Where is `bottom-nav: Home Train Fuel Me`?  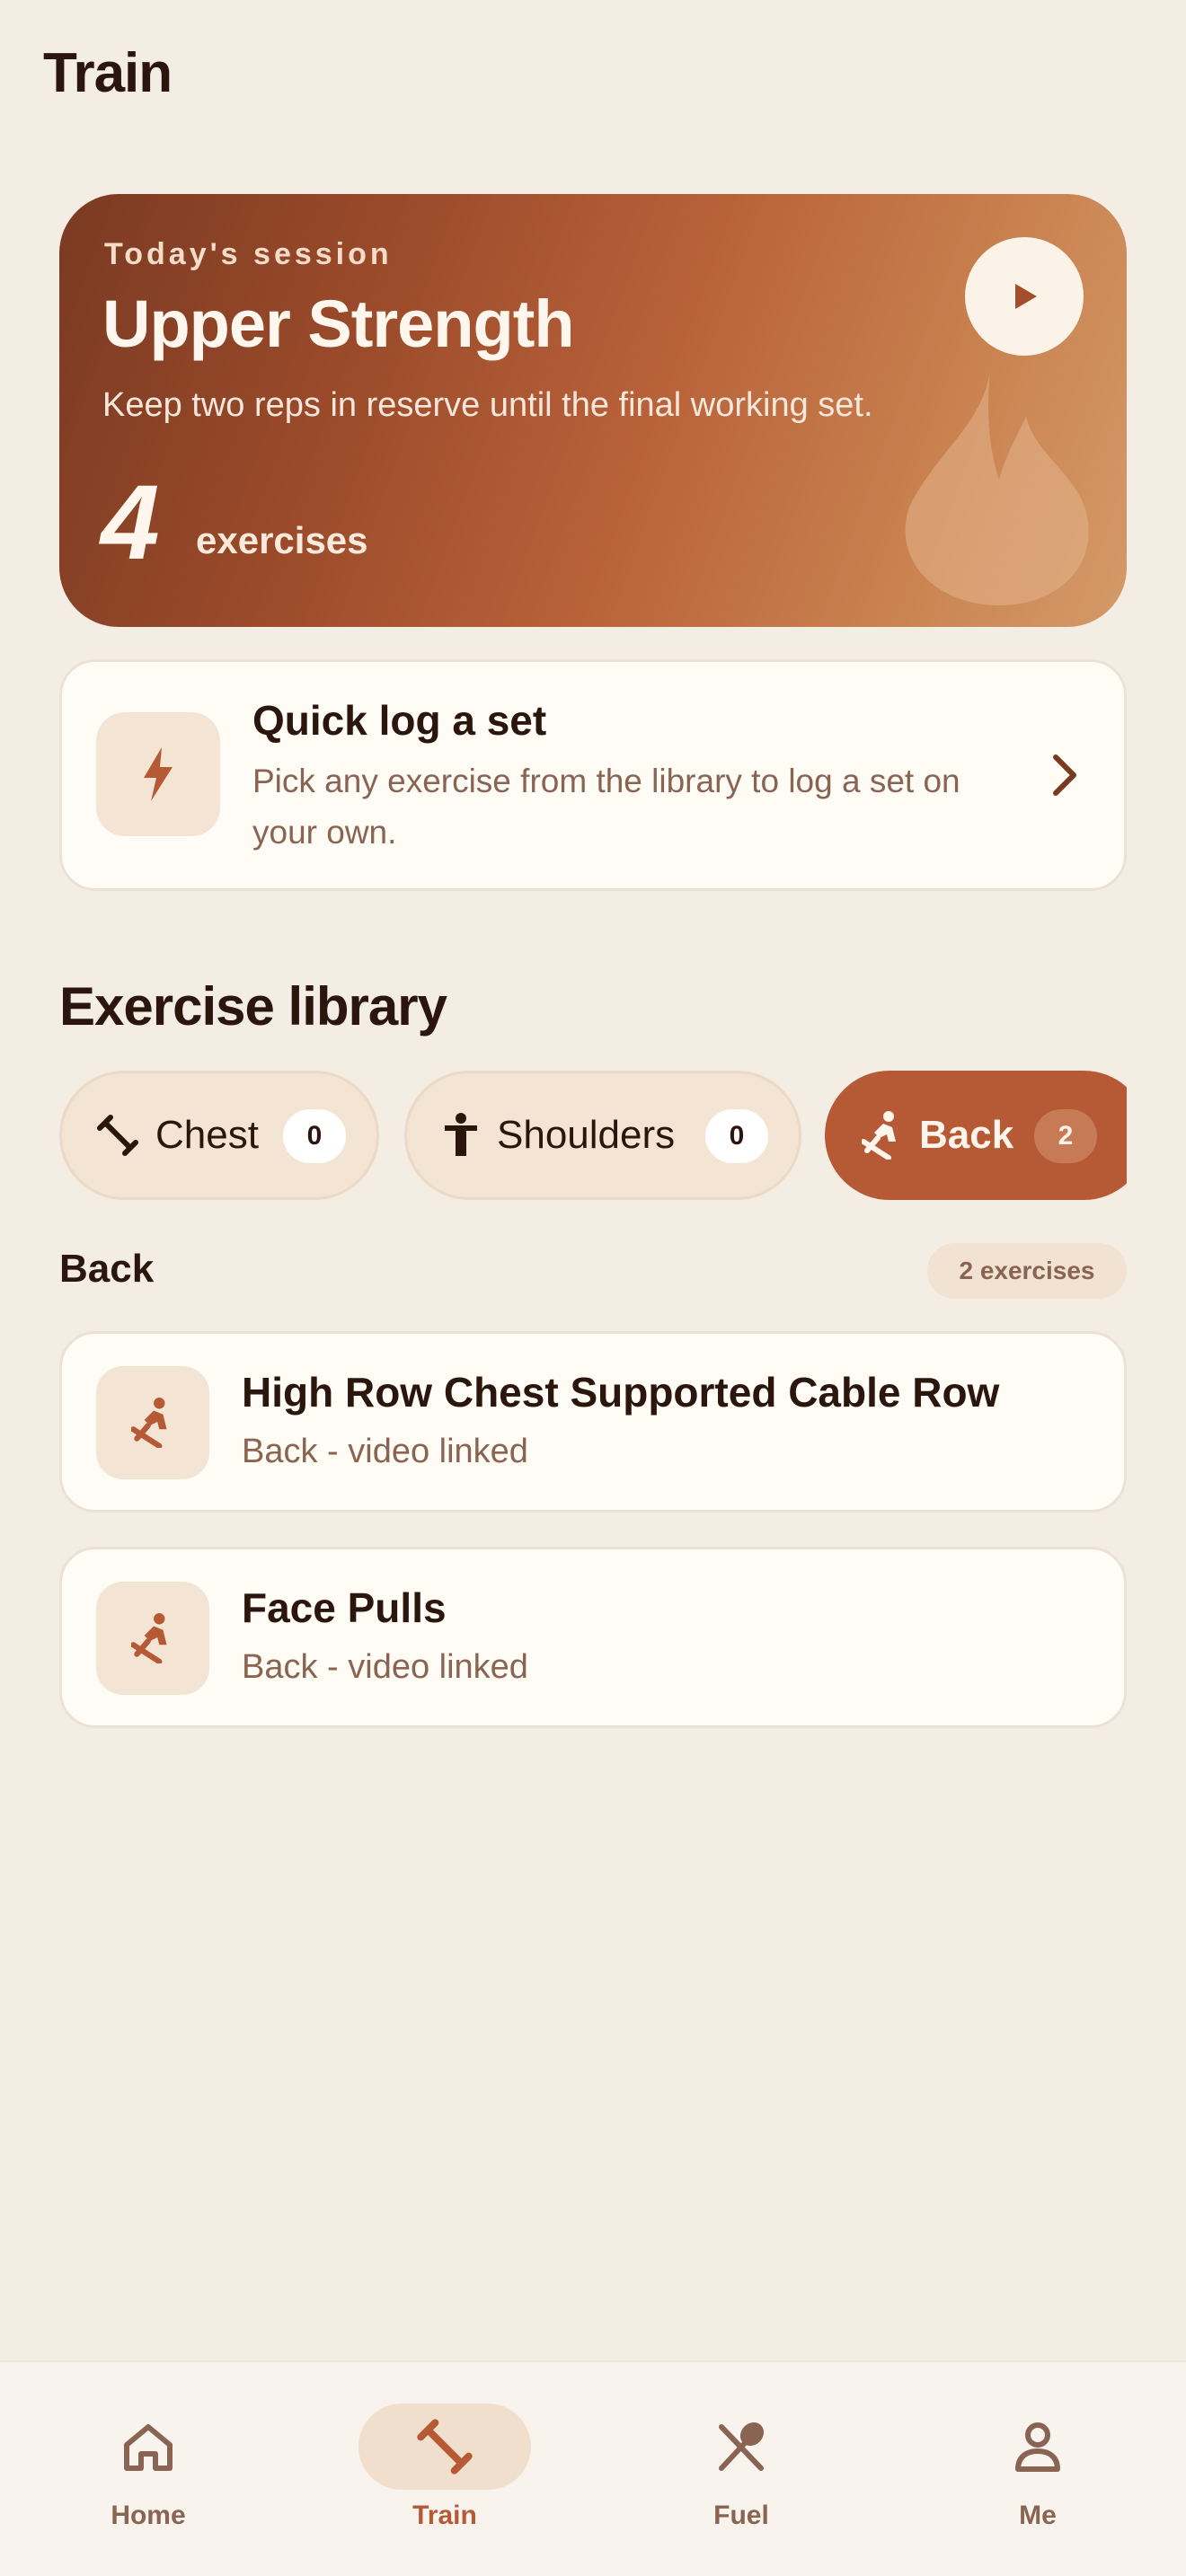
bottom-nav: Home Train Fuel Me is located at coordinates (593, 2468).